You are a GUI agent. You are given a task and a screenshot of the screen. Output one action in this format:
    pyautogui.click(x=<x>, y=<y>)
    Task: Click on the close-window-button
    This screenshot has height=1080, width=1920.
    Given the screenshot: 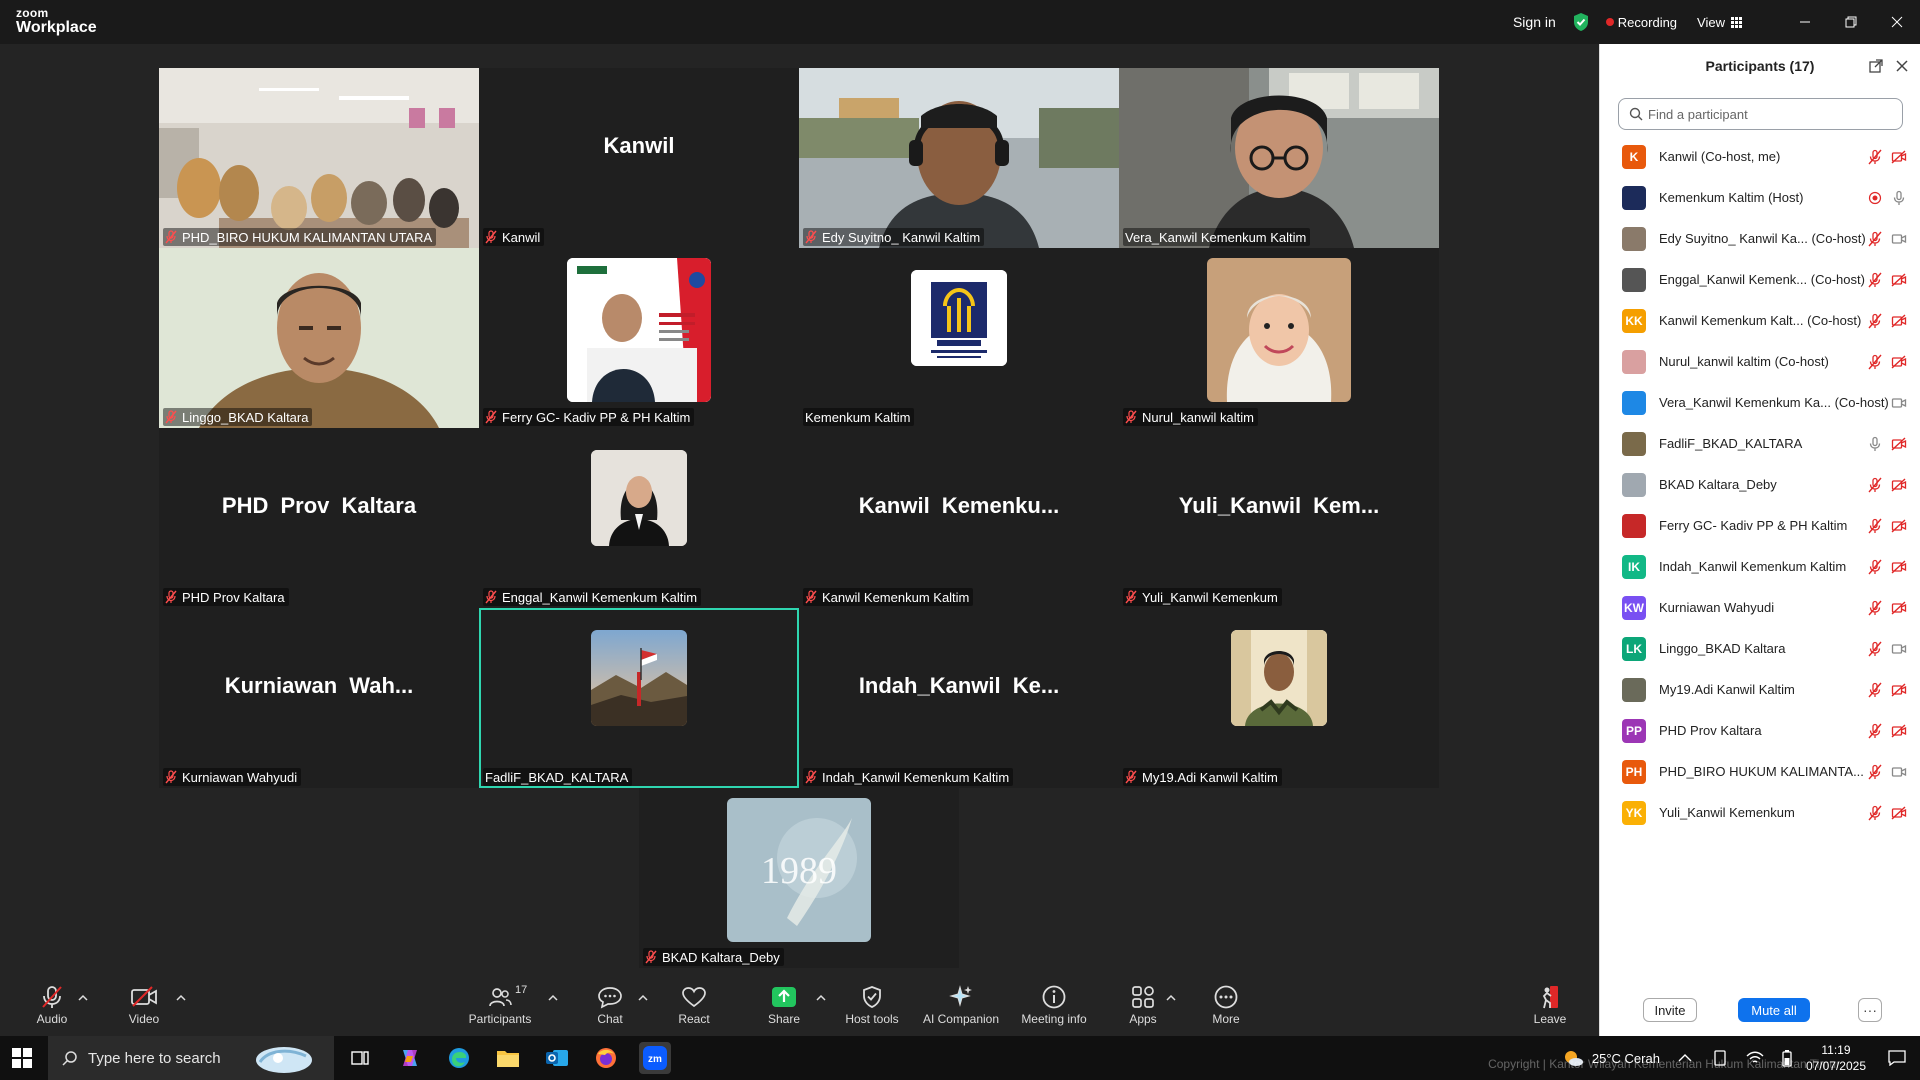 What is the action you would take?
    pyautogui.click(x=1897, y=22)
    